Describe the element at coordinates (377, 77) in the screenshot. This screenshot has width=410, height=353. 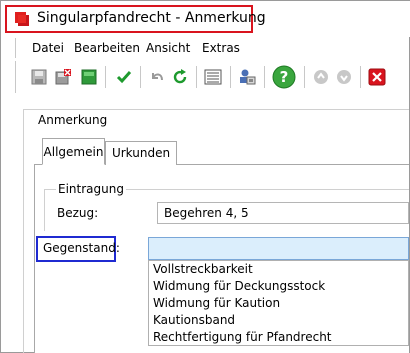
I see `close-icon` at that location.